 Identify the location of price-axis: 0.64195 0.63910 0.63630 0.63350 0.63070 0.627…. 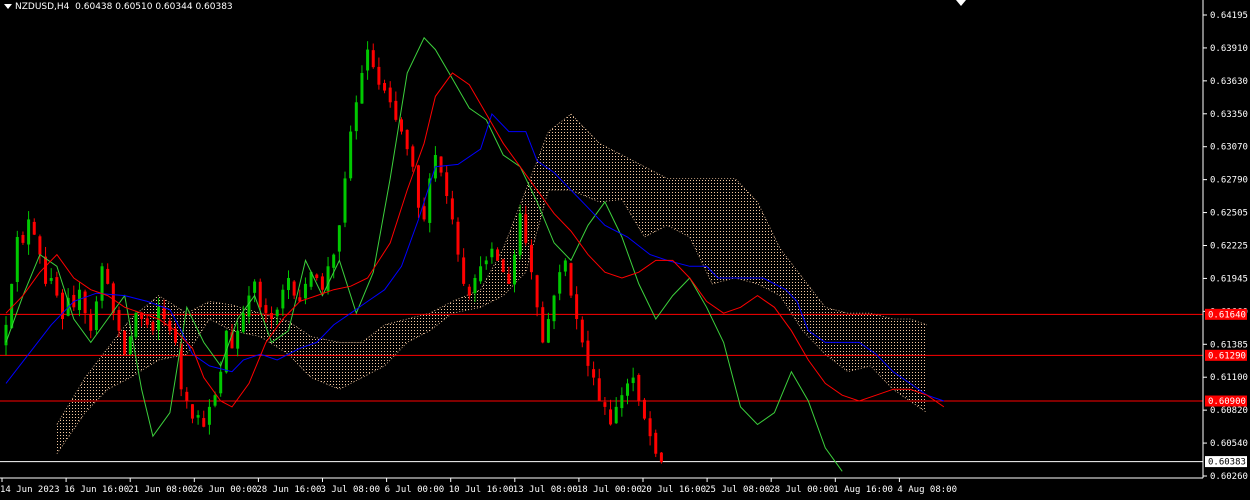
(1225, 246).